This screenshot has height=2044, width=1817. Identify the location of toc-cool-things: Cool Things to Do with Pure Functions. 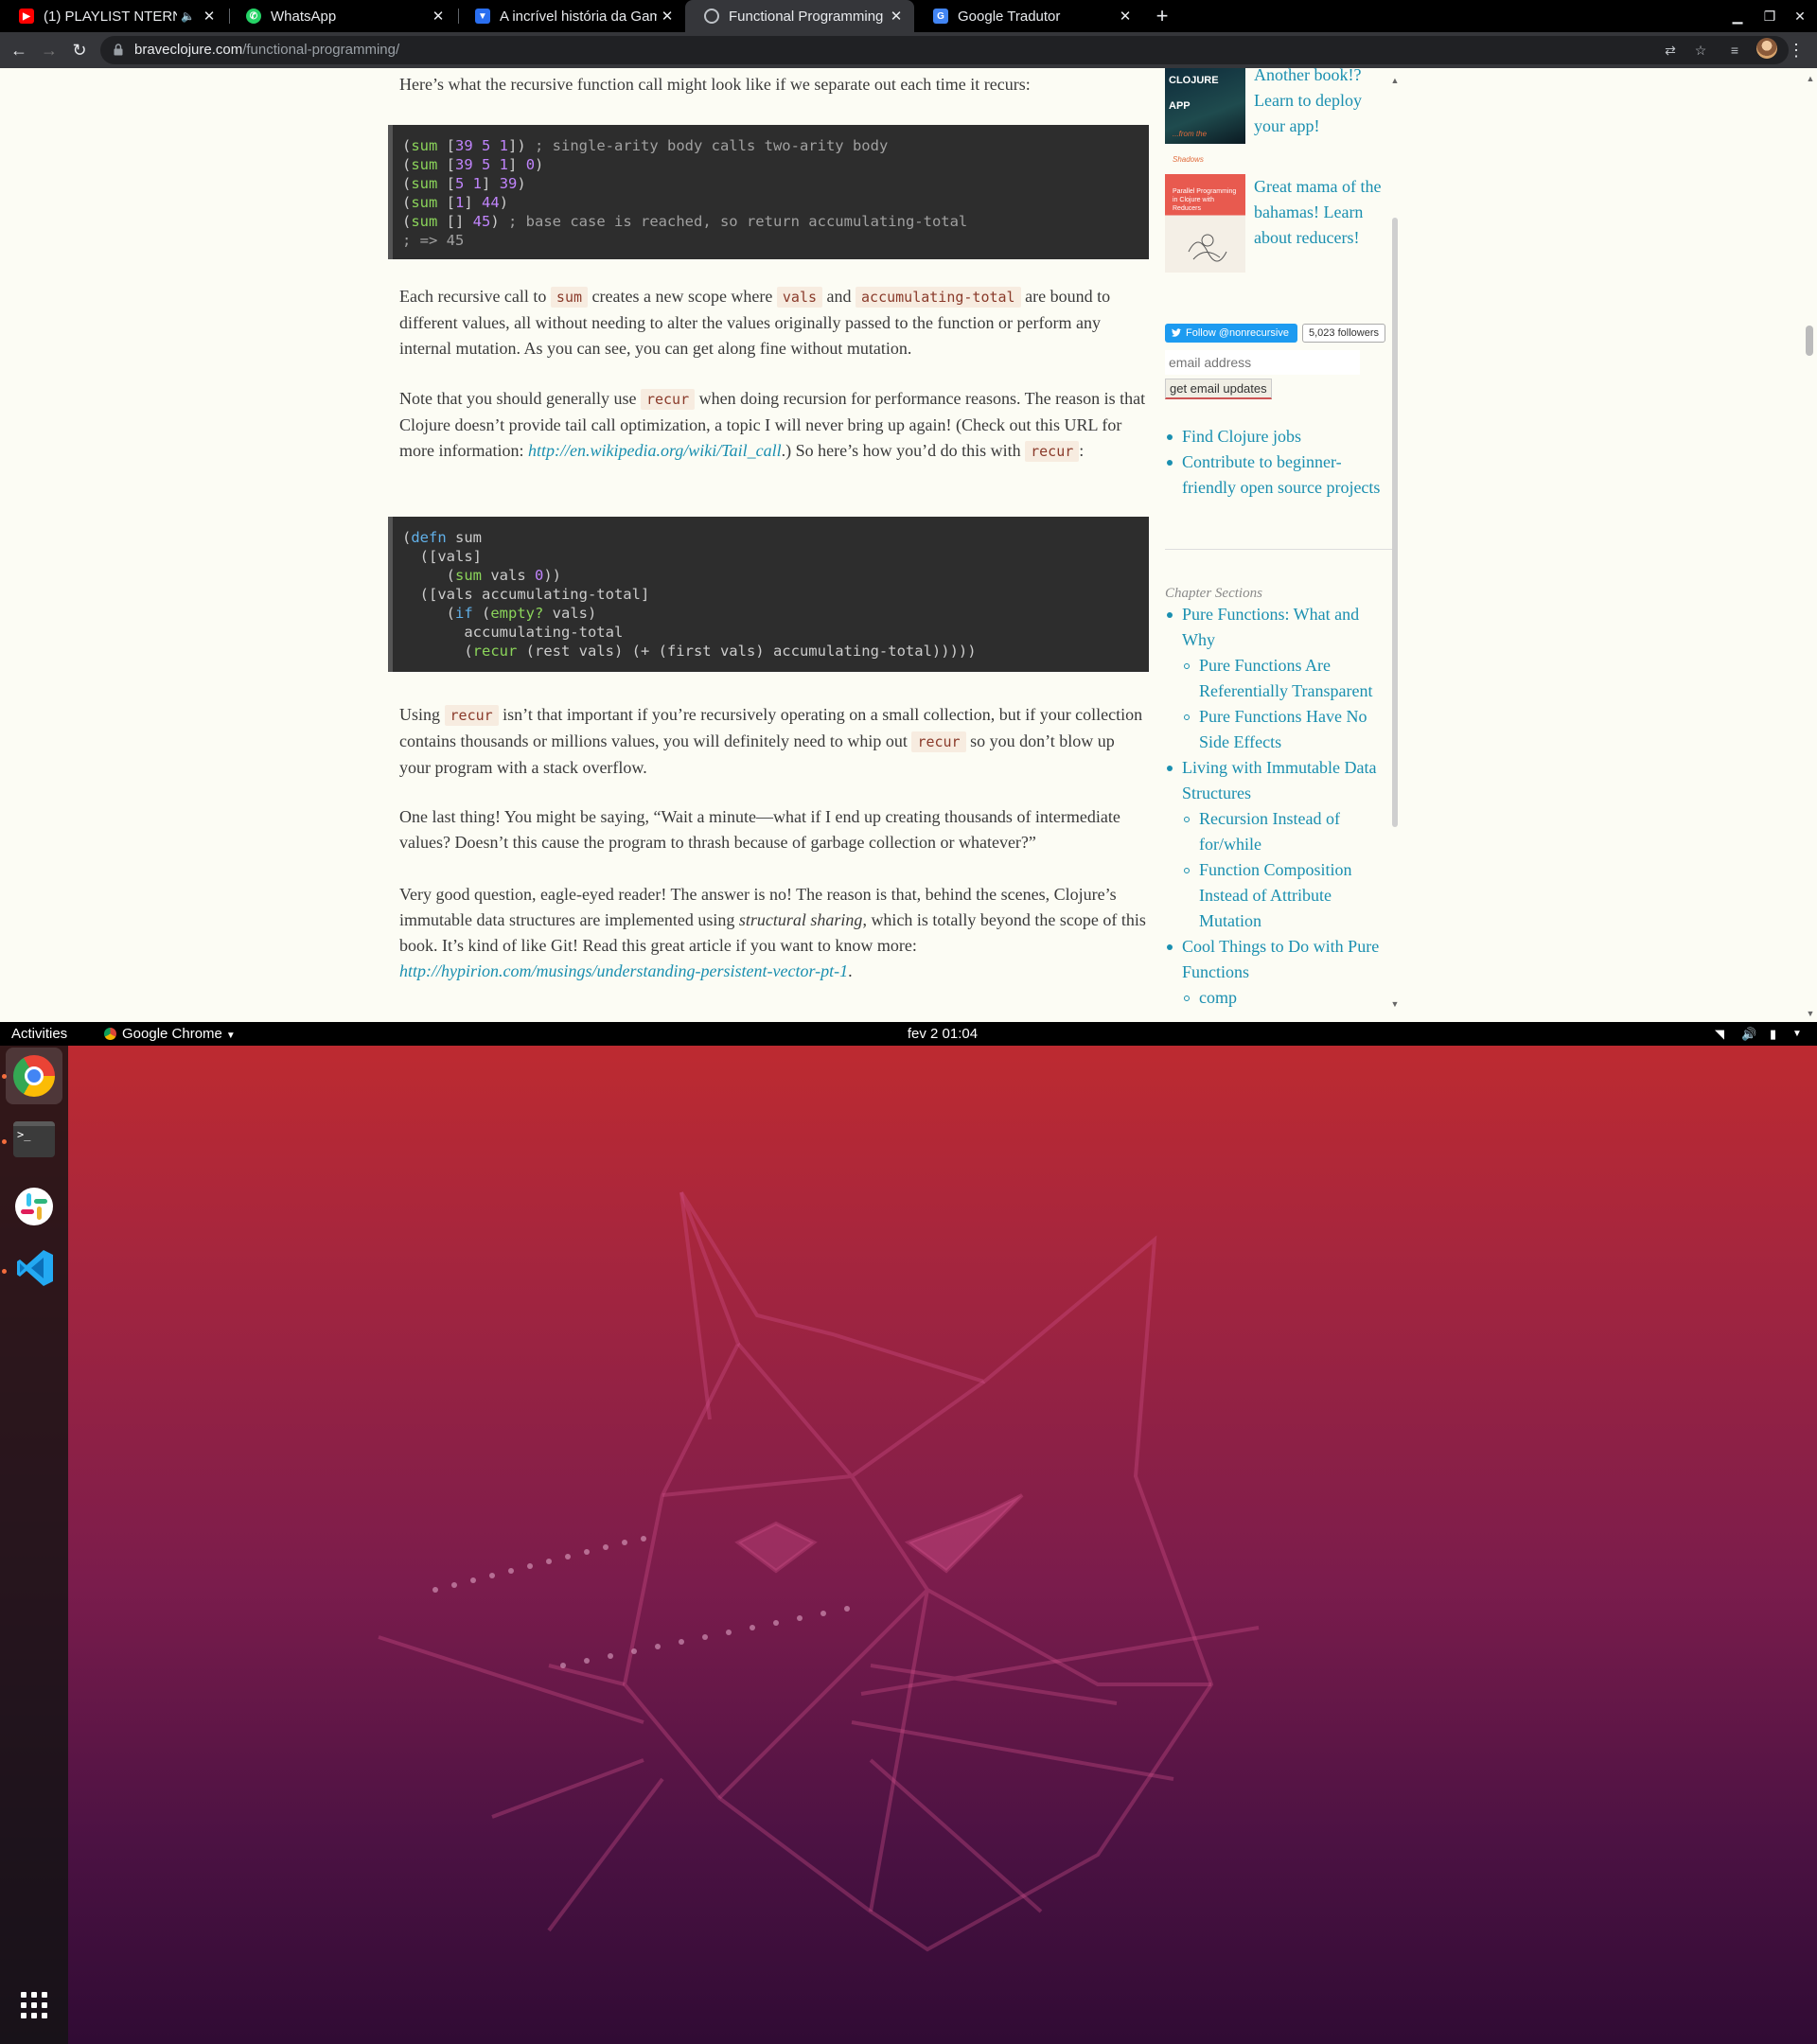
(1287, 959).